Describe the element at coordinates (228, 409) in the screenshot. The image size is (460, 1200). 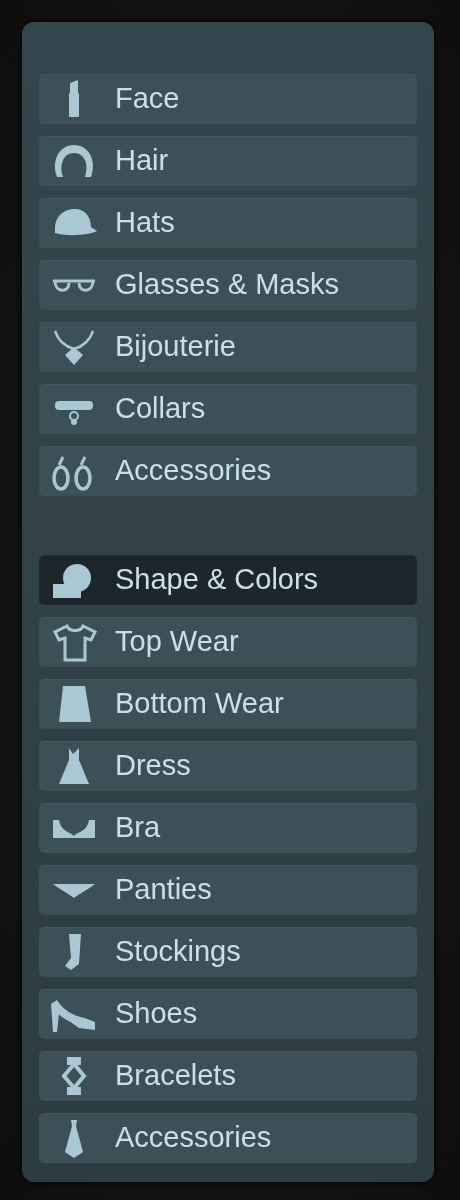
I see `category-item: Collars` at that location.